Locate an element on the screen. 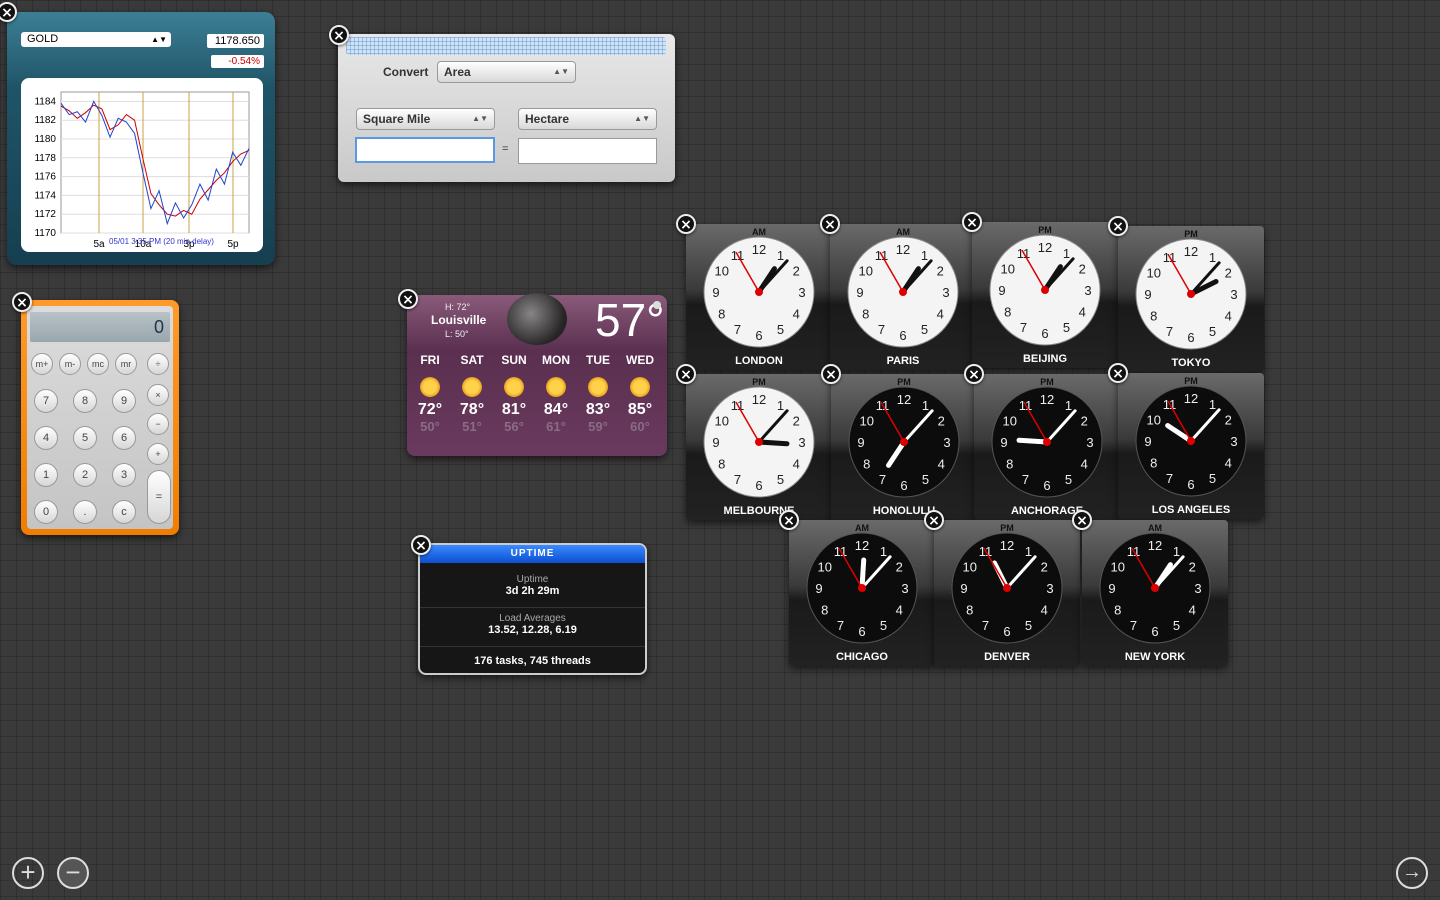  digit-key-2: 2 is located at coordinates (85, 475).